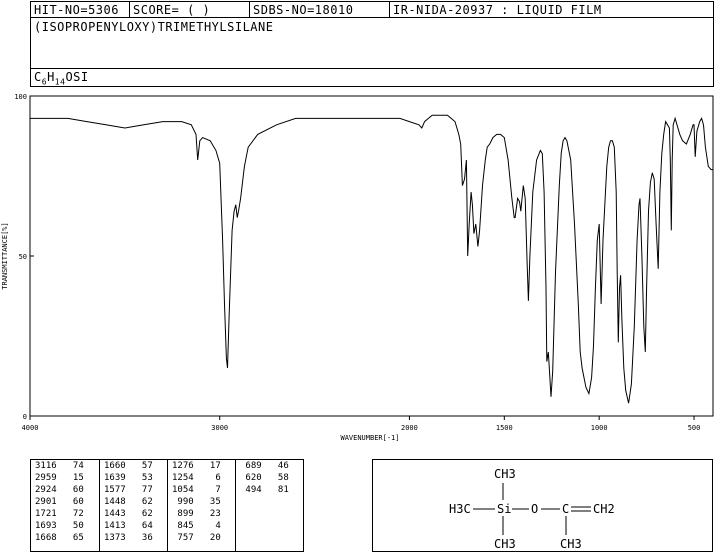  I want to click on peak-column: 689 46 620 58 494 81, so click(269, 505).